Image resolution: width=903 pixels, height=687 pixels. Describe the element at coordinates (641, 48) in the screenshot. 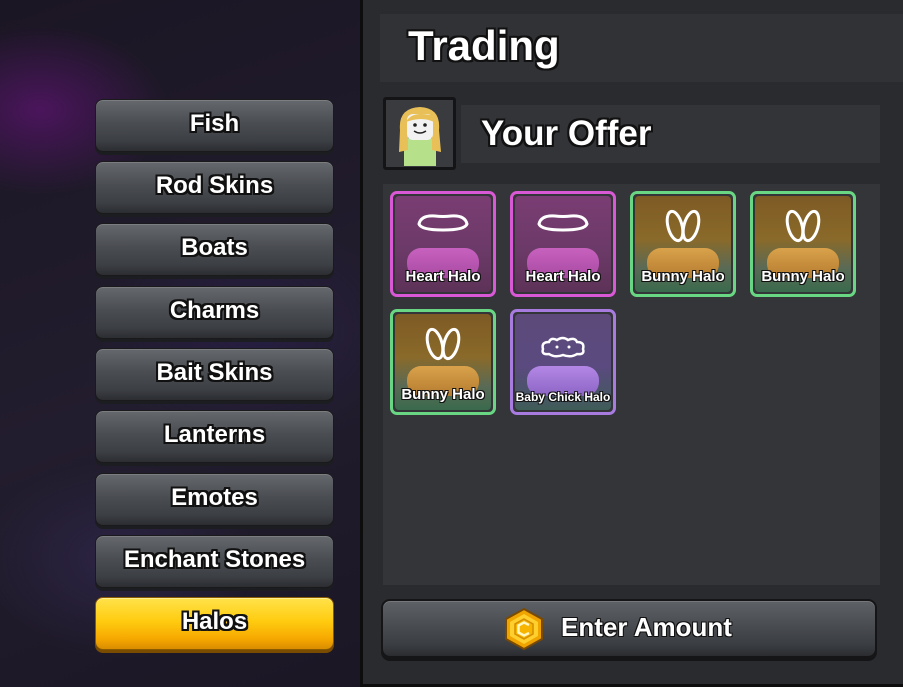

I see `title-bar: Trading` at that location.